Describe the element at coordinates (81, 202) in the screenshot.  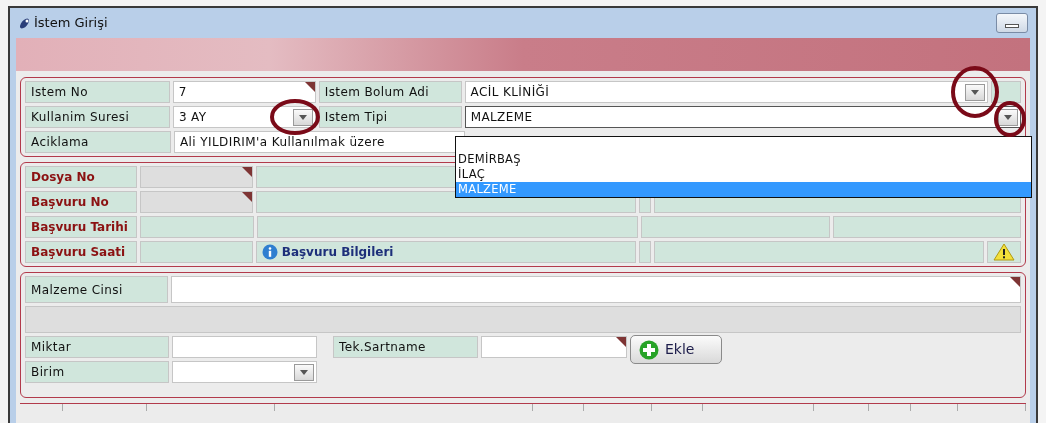
I see `field-label: Başvuru No` at that location.